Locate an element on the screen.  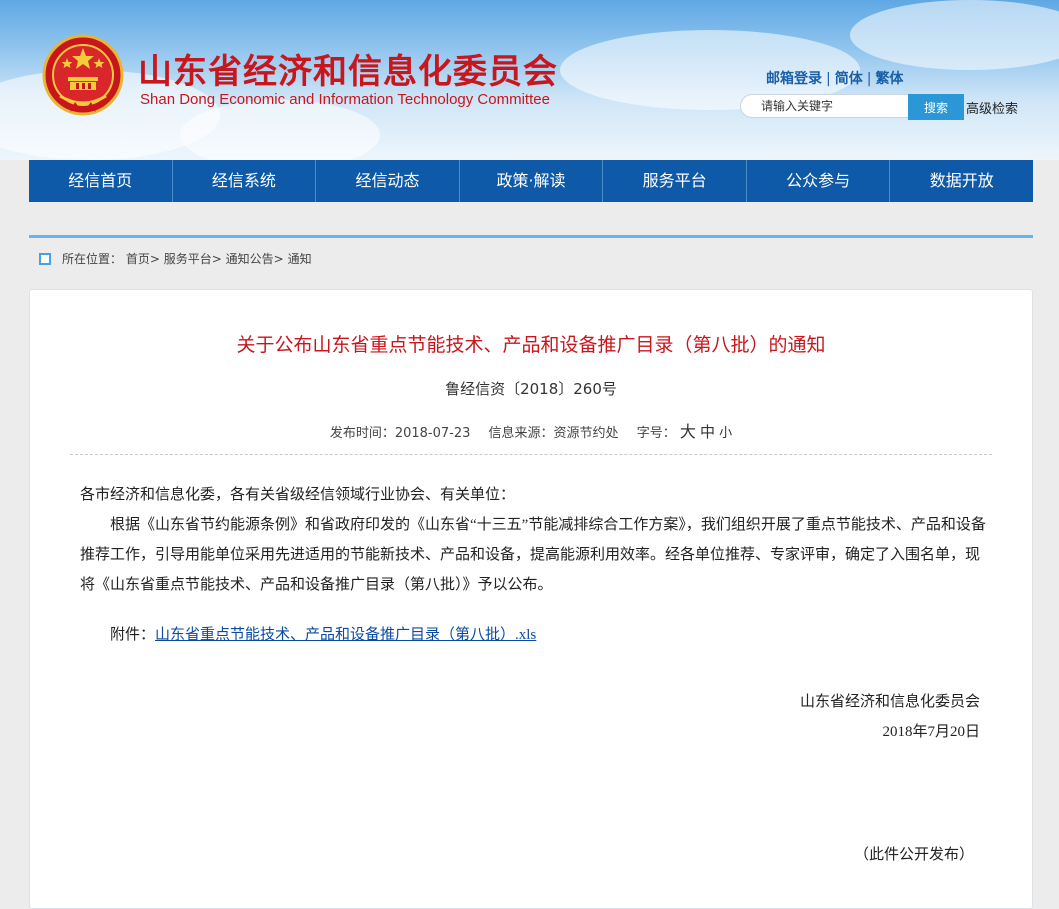
breadcrumb-text: 所在位置： 首页> 服务平台> 通知公告> 通知 is located at coordinates (187, 258).